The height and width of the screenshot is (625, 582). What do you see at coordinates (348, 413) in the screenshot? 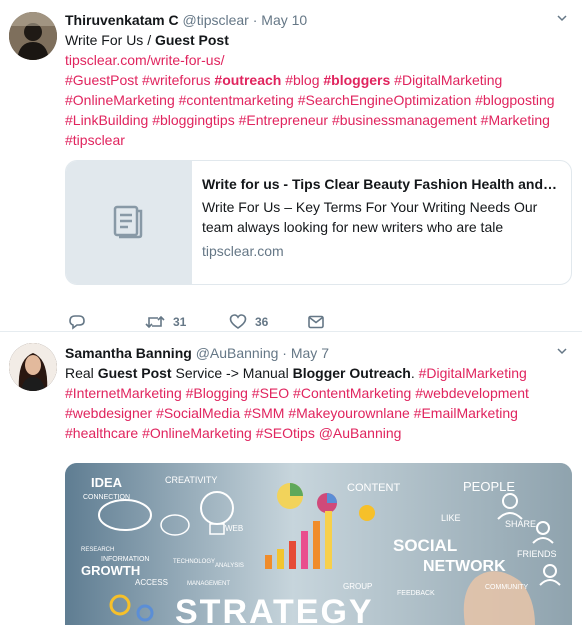
I see `hashtag-link: #Makeyourownlane` at bounding box center [348, 413].